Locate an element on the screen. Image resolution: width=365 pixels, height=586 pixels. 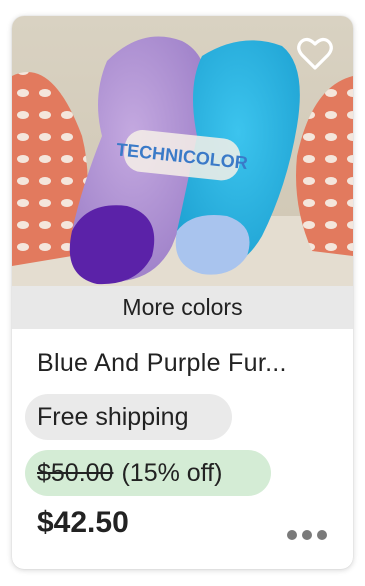
current-price: $42.50 is located at coordinates (83, 522).